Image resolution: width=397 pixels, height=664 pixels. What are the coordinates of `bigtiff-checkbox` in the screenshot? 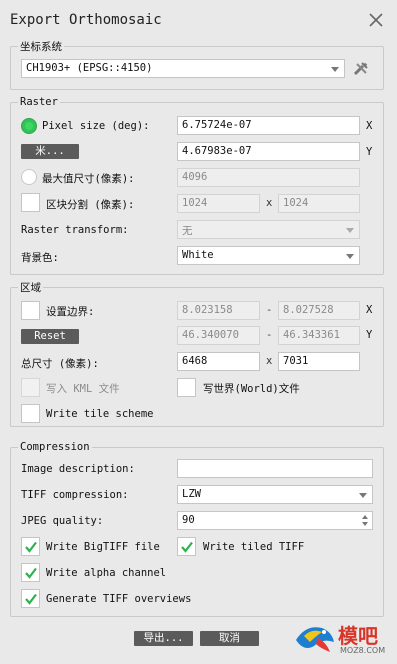 It's located at (30, 546).